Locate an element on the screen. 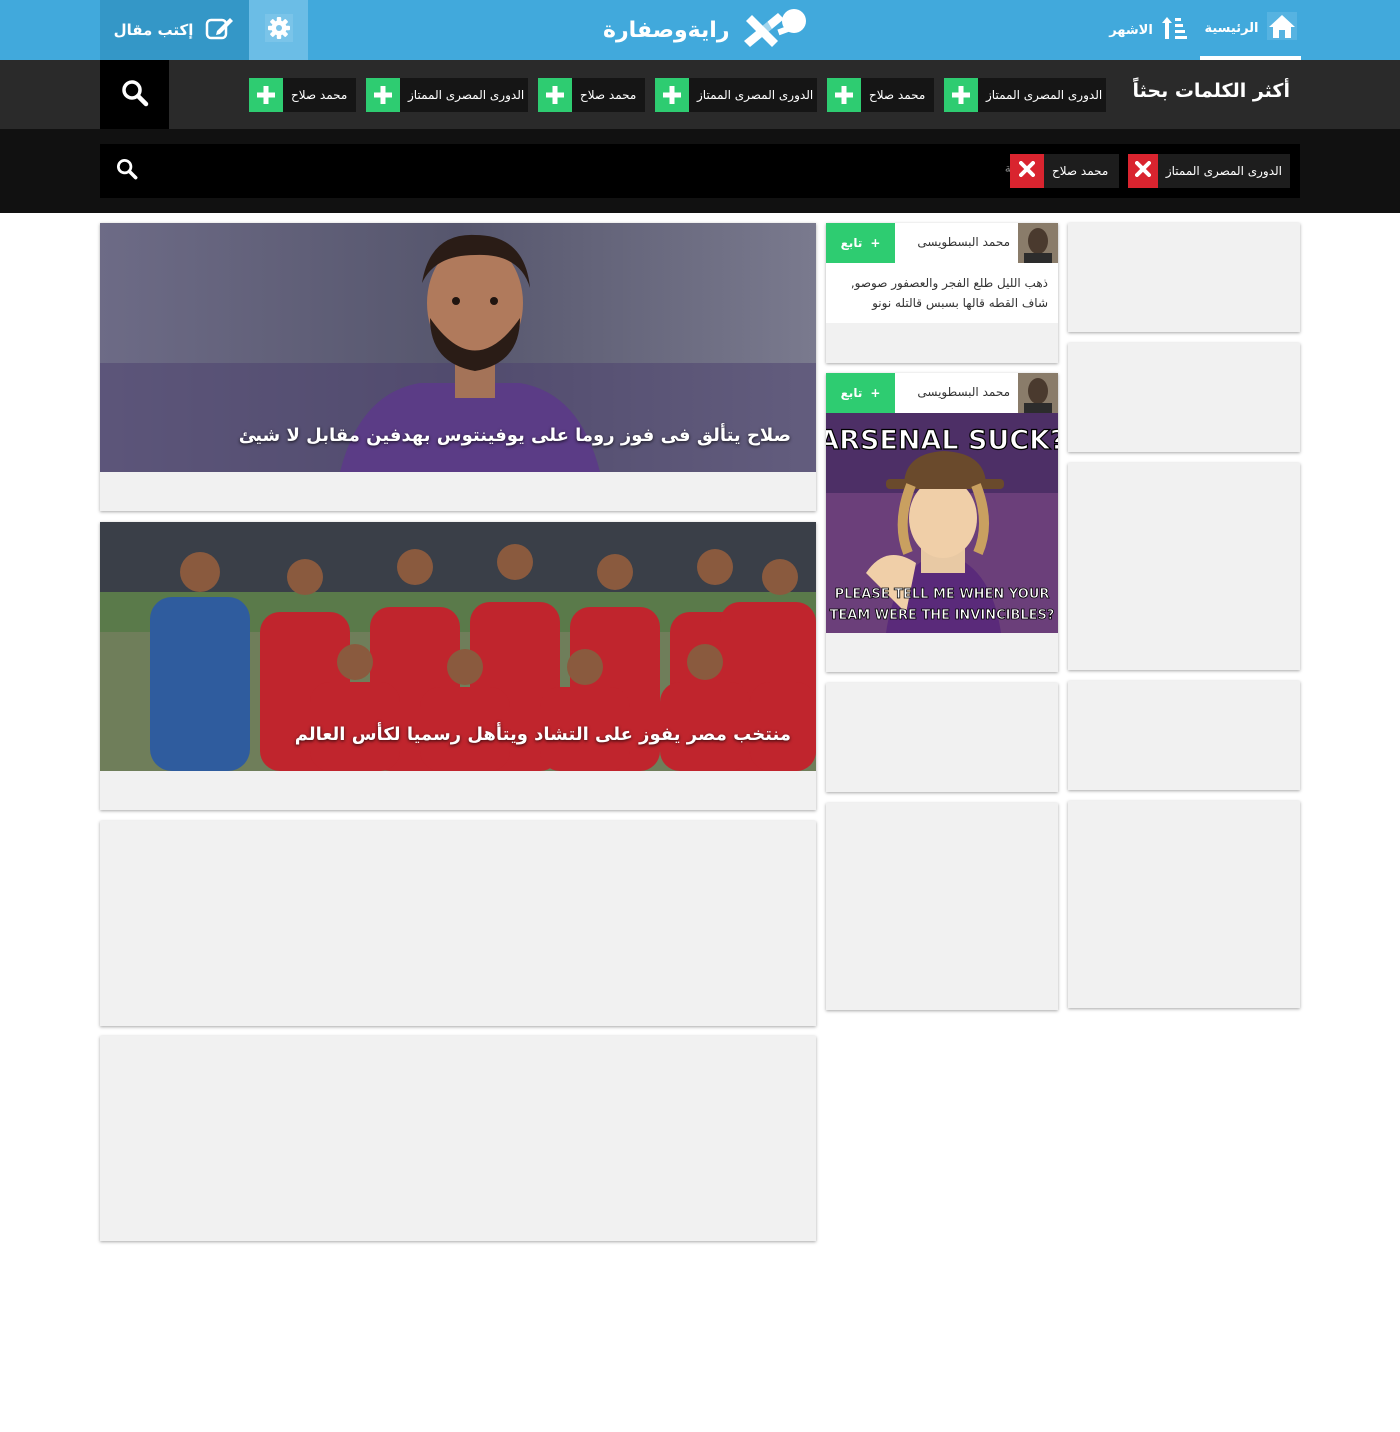 The width and height of the screenshot is (1400, 1432). edit-icon is located at coordinates (220, 30).